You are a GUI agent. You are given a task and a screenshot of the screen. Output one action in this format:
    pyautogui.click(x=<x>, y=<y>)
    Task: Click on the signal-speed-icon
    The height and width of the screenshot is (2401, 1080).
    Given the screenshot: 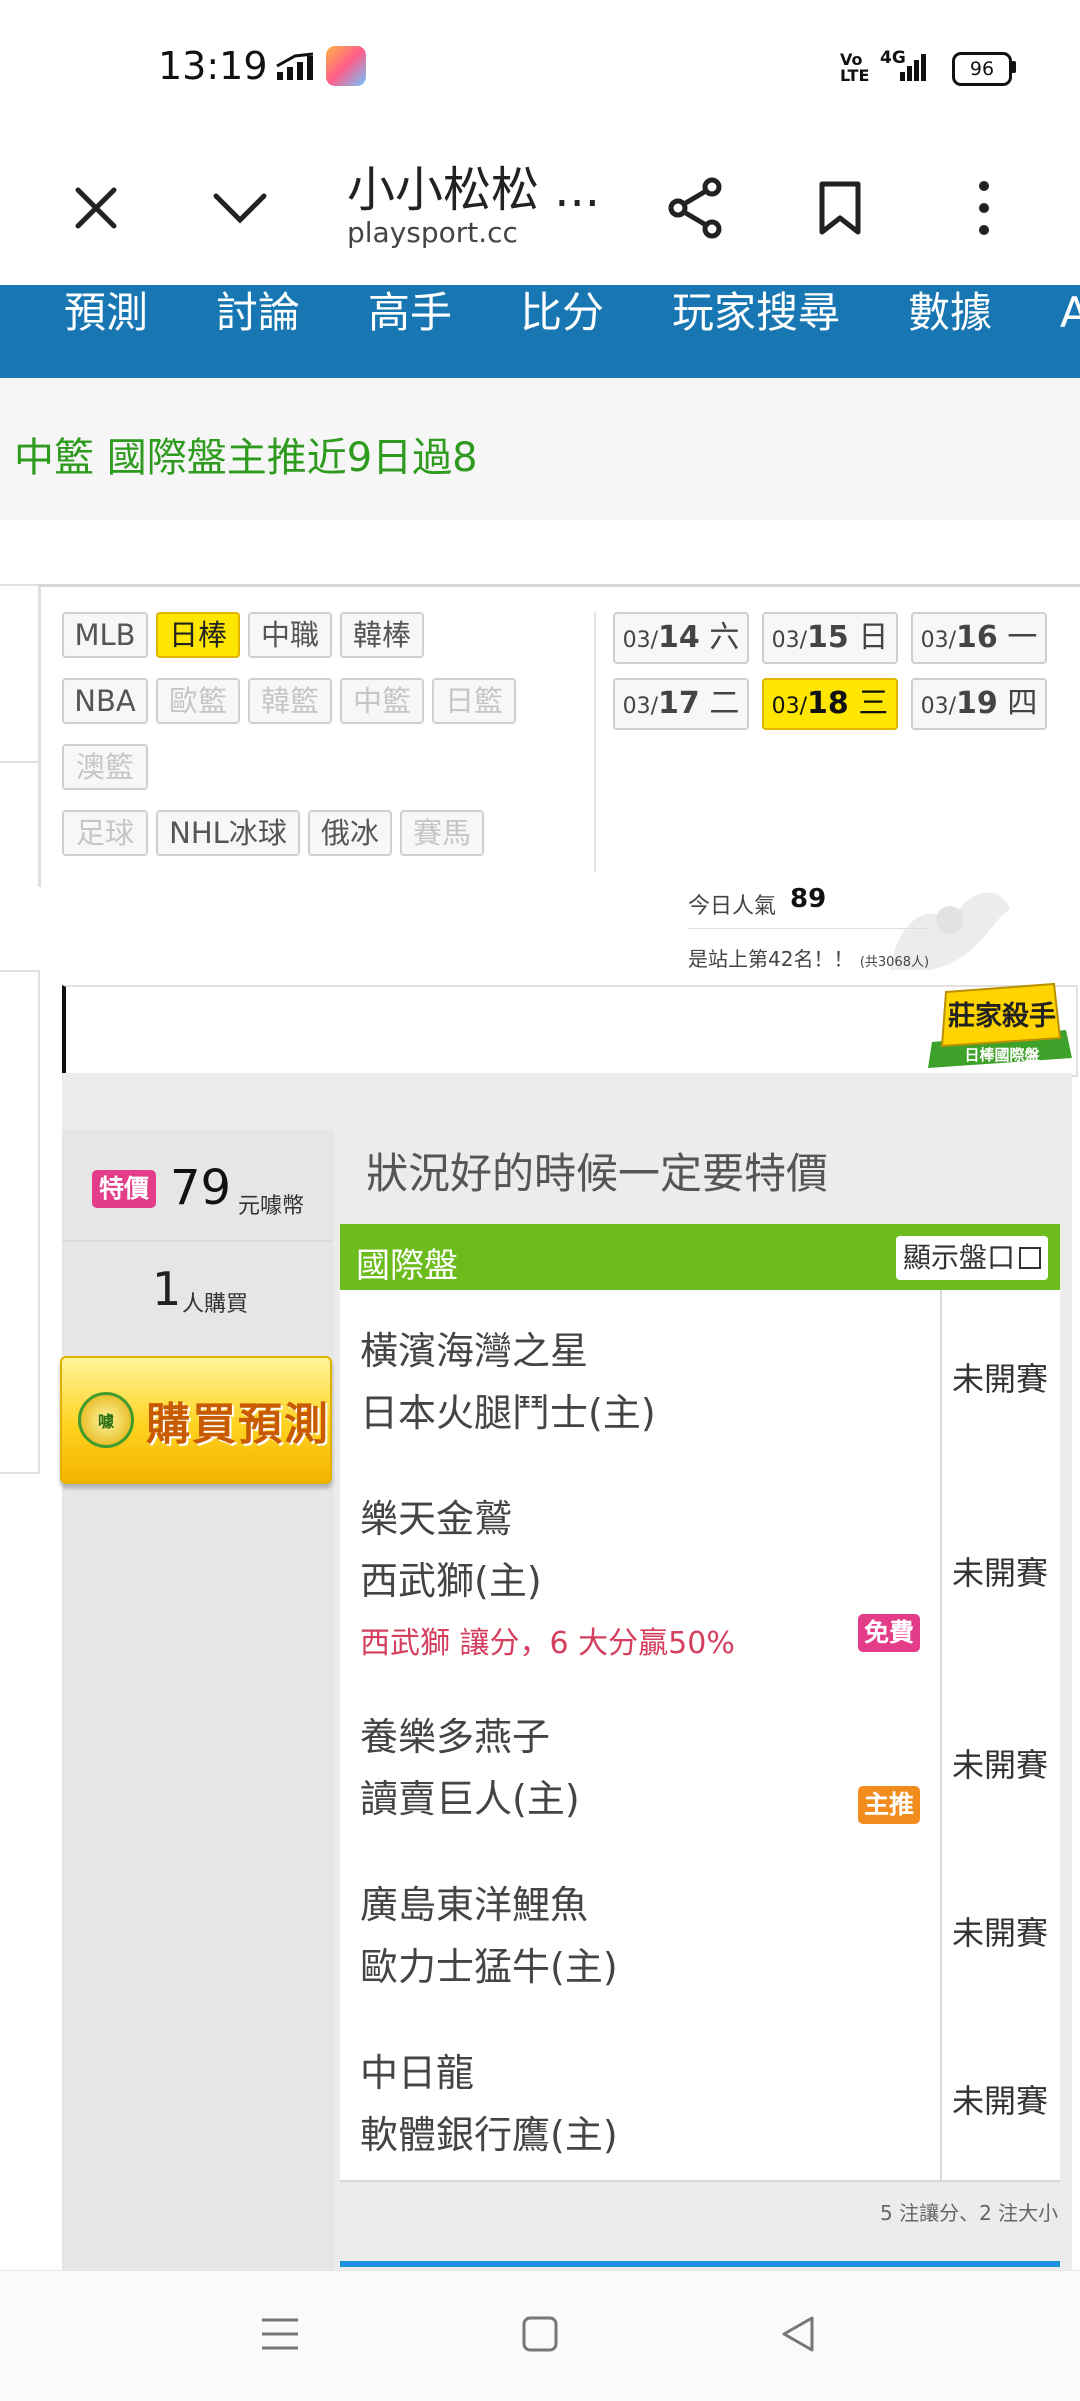 What is the action you would take?
    pyautogui.click(x=296, y=69)
    